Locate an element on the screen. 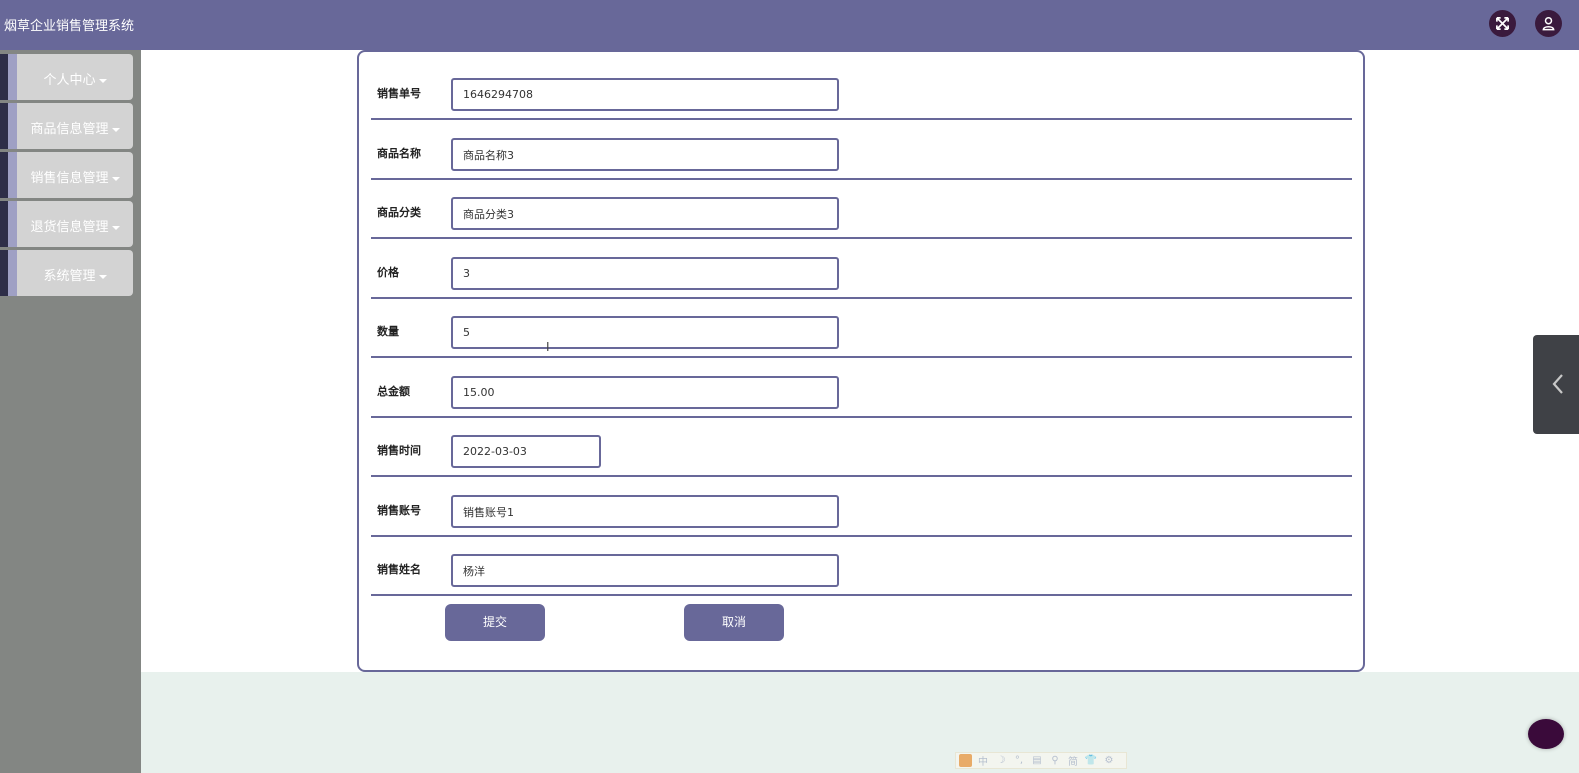 The height and width of the screenshot is (773, 1579). field-label: 数量 is located at coordinates (388, 331).